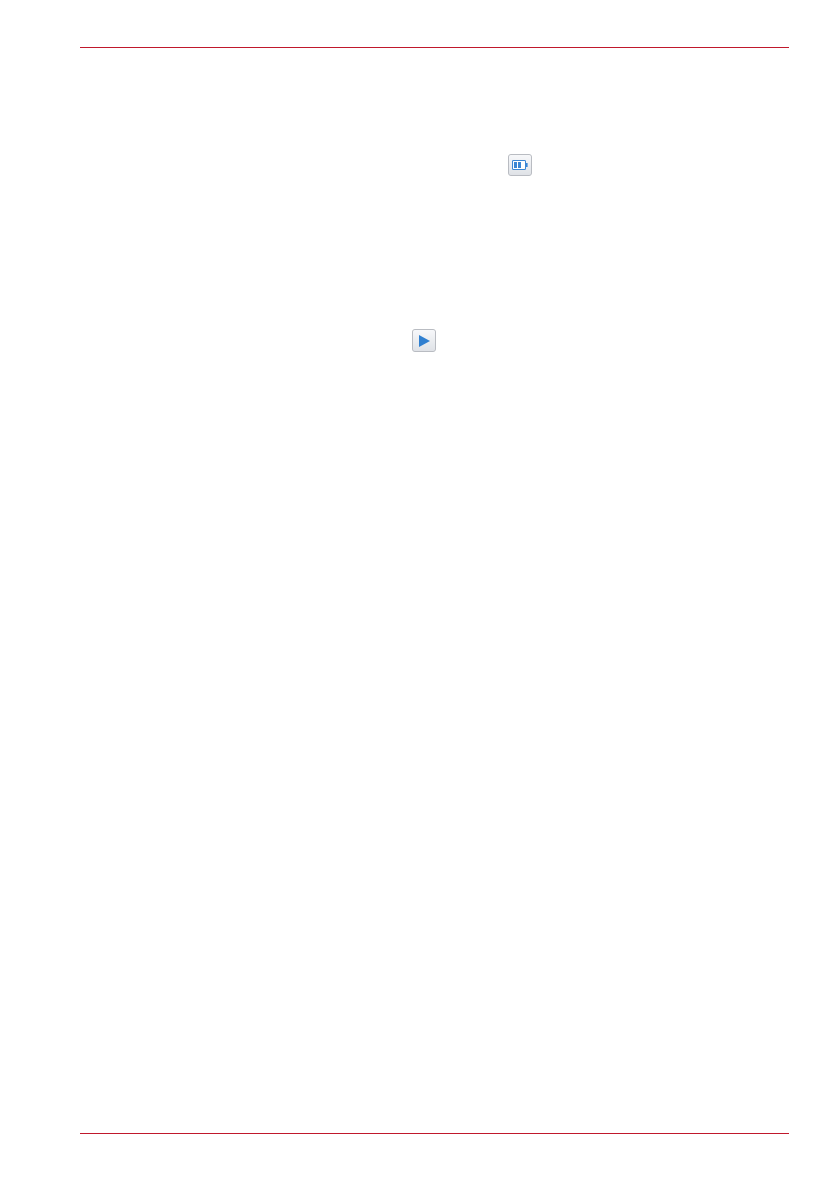  I want to click on play-icon, so click(424, 340).